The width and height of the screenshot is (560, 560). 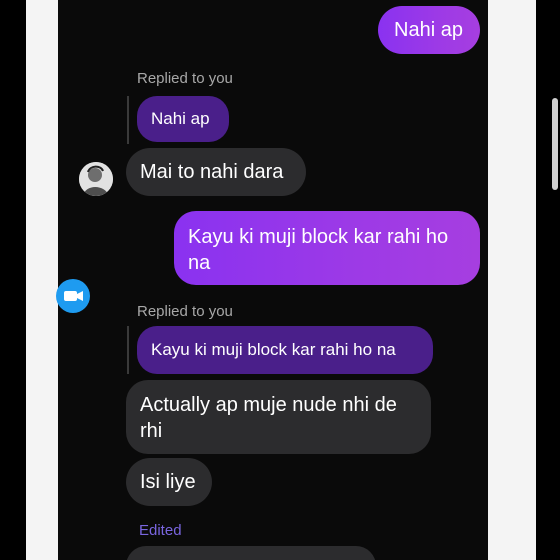 What do you see at coordinates (212, 172) in the screenshot?
I see `message-text: Mai to nahi dara` at bounding box center [212, 172].